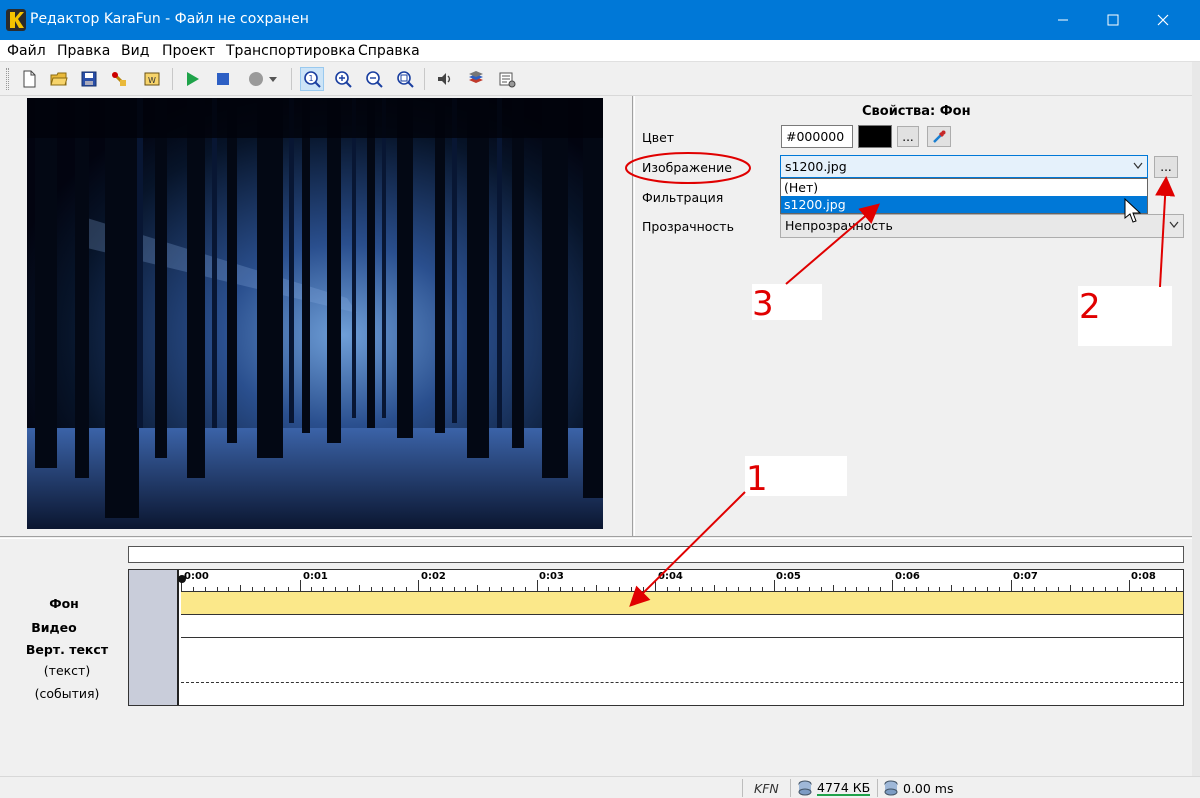  Describe the element at coordinates (374, 79) in the screenshot. I see `zoom-out-button` at that location.